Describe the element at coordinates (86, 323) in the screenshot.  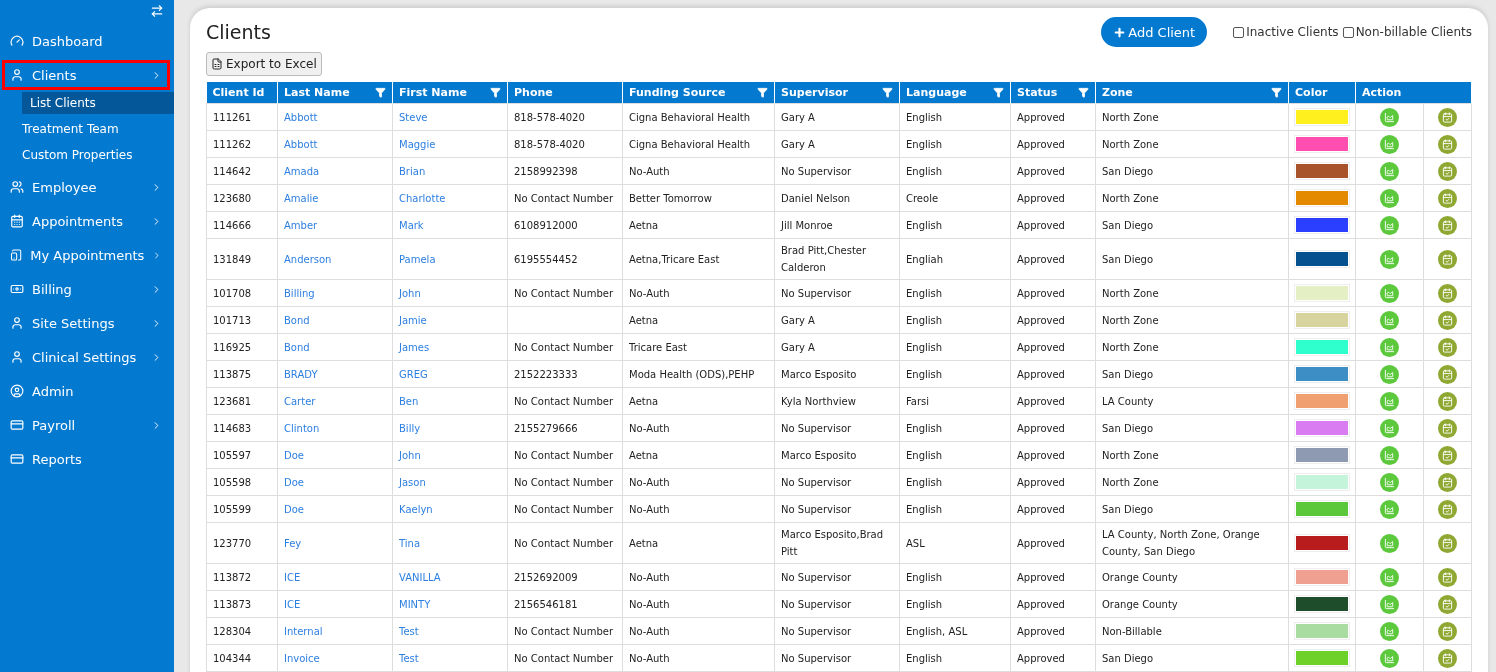
I see `sidebar-item: Site Settings` at that location.